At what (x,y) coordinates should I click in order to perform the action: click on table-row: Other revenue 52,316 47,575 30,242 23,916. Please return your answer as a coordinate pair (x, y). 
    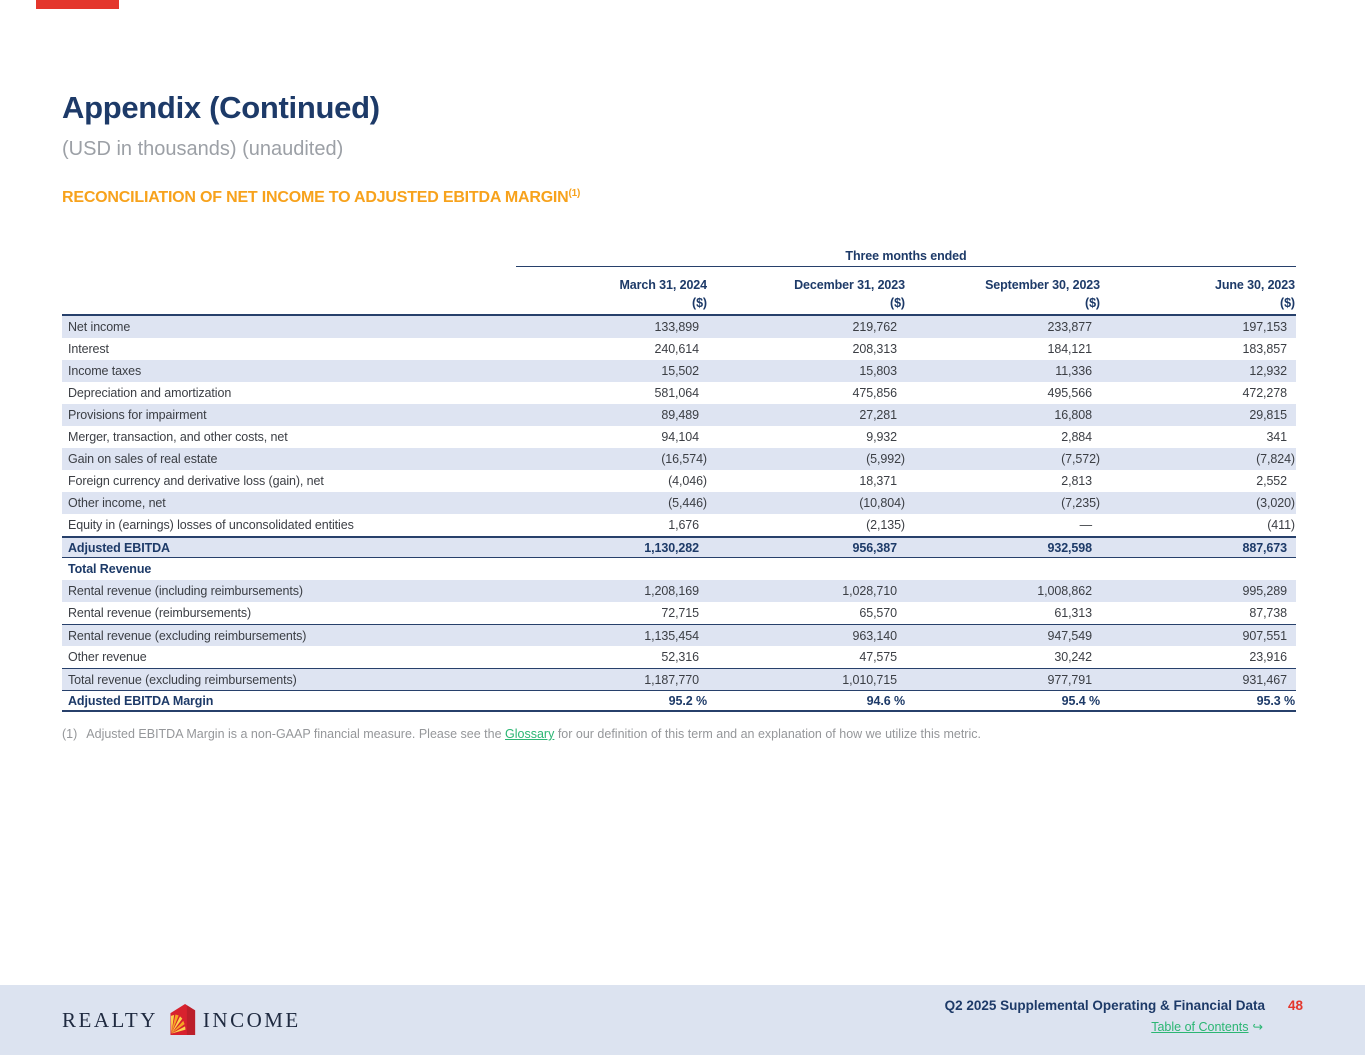
    Looking at the image, I should click on (679, 657).